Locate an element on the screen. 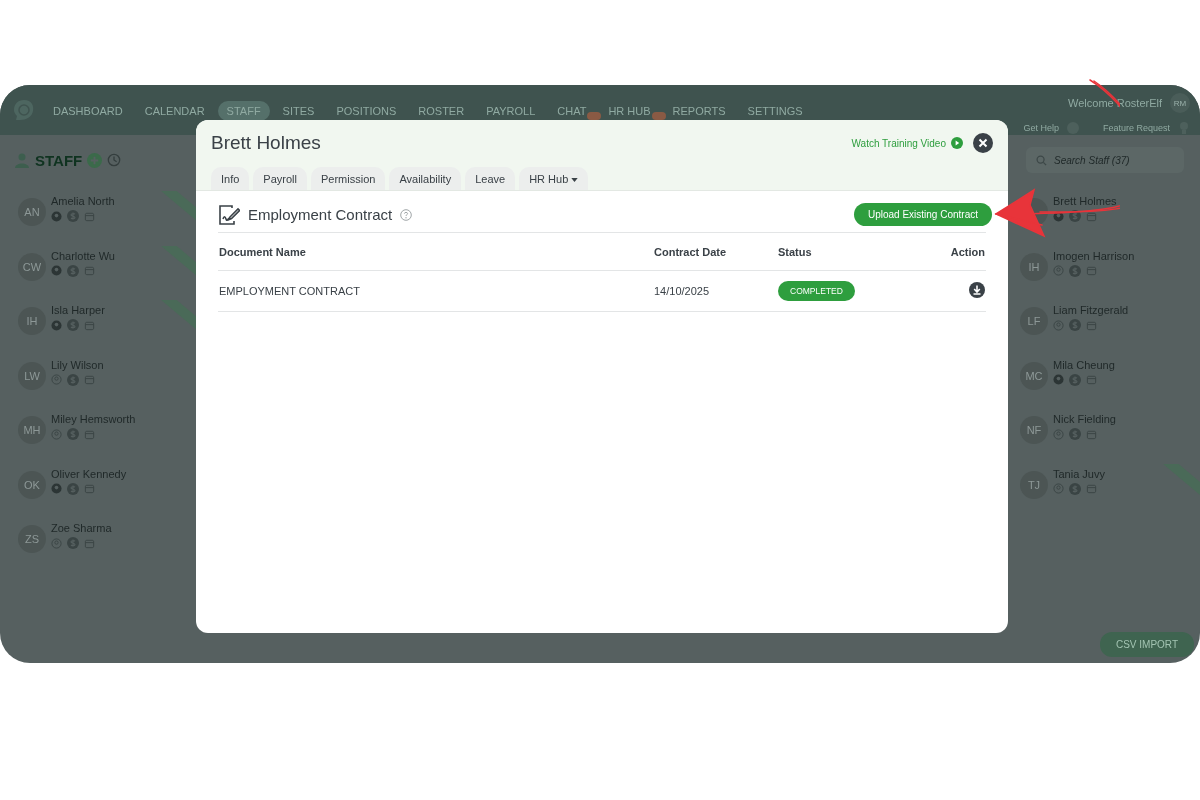 Image resolution: width=1200 pixels, height=800 pixels. avatar: OK is located at coordinates (32, 484).